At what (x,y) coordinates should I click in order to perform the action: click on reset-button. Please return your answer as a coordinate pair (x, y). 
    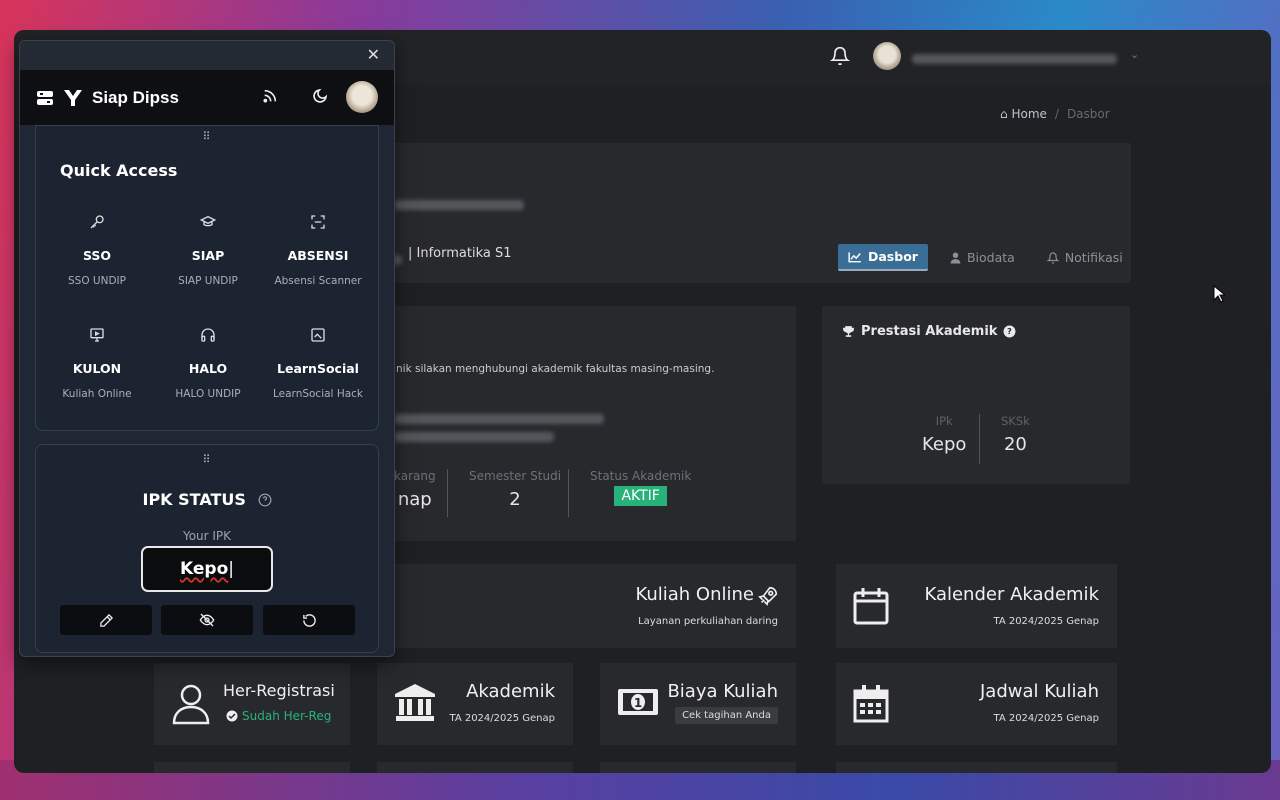
    Looking at the image, I should click on (309, 620).